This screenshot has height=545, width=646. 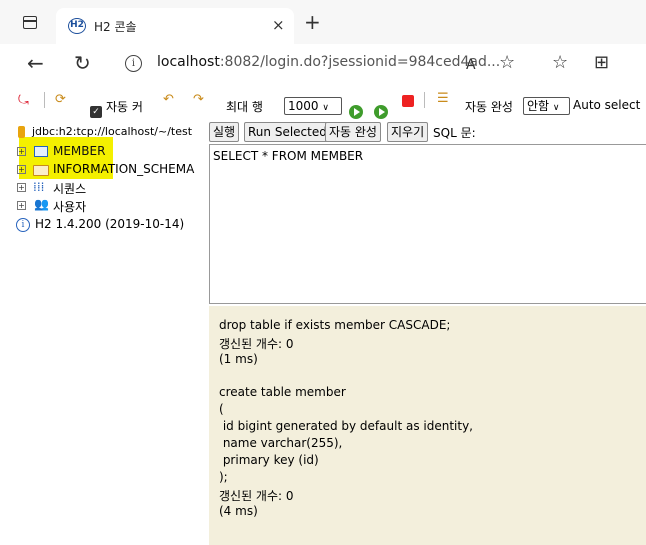 I want to click on stop-icon, so click(x=408, y=101).